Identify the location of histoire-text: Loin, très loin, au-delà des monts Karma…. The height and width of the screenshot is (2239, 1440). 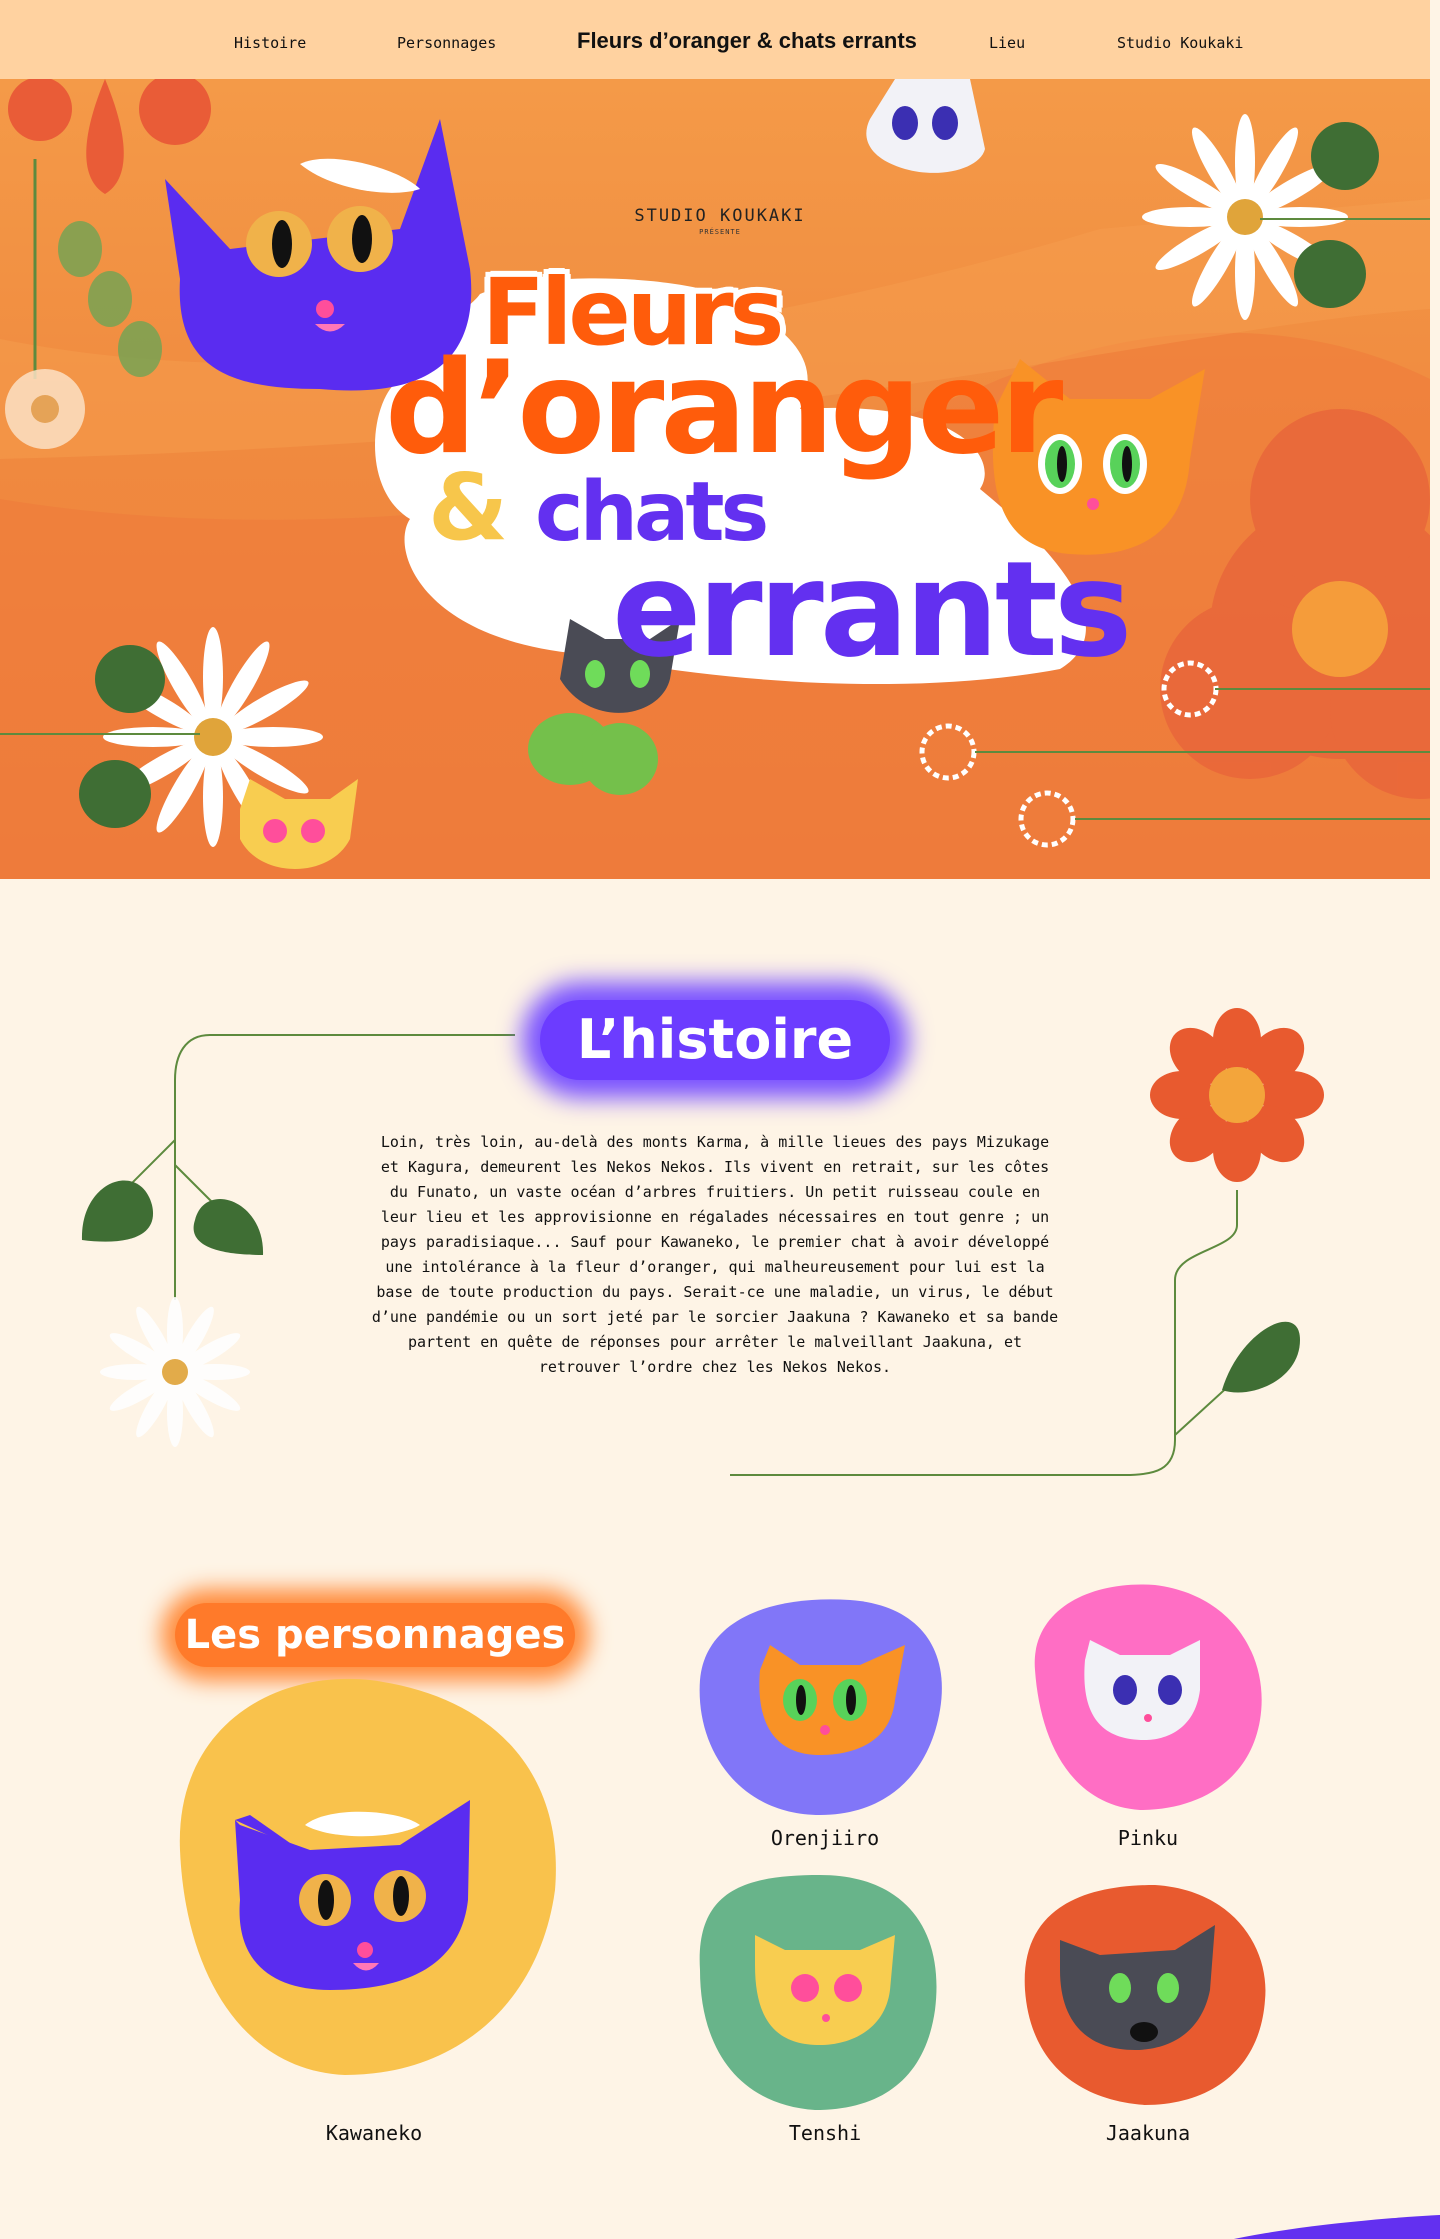
(715, 1254).